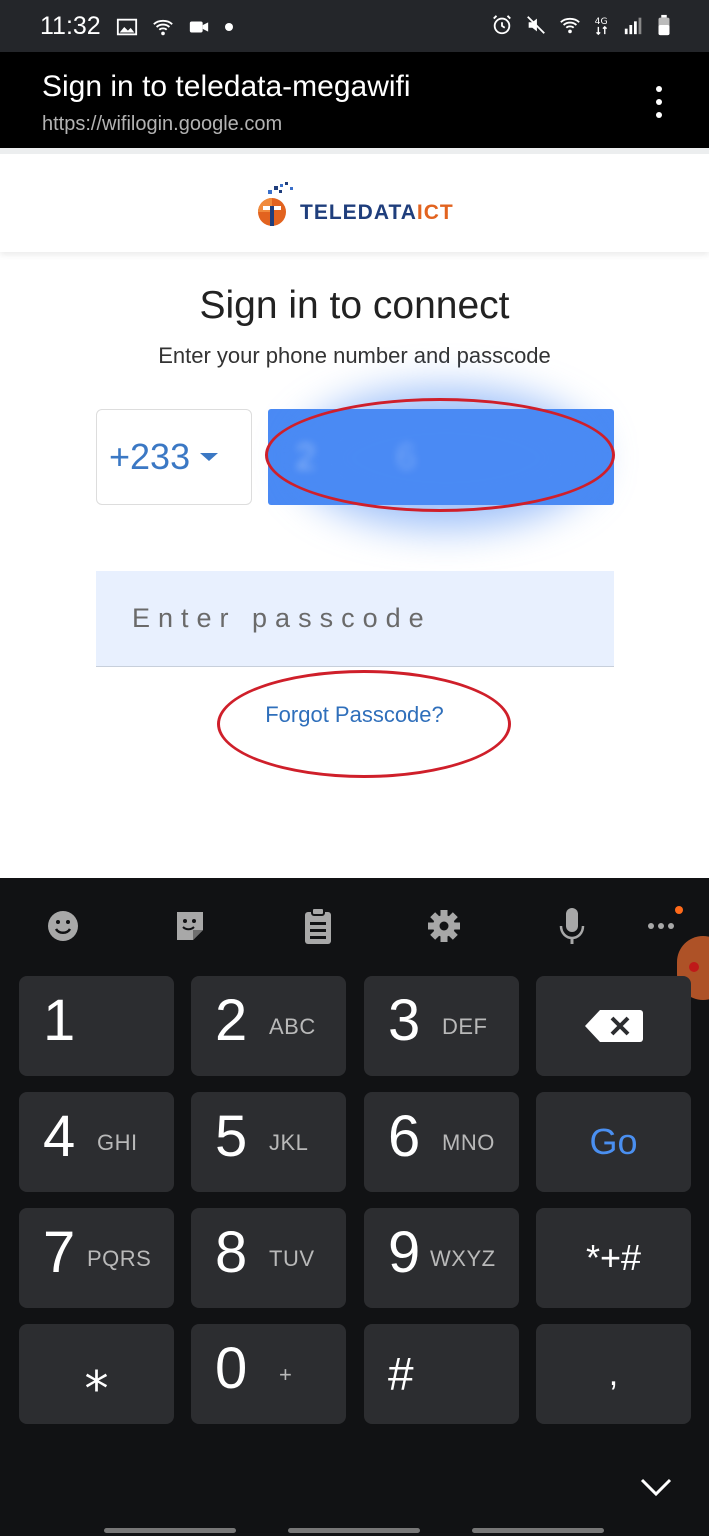  I want to click on key-7: 7 PQRS, so click(96, 1258).